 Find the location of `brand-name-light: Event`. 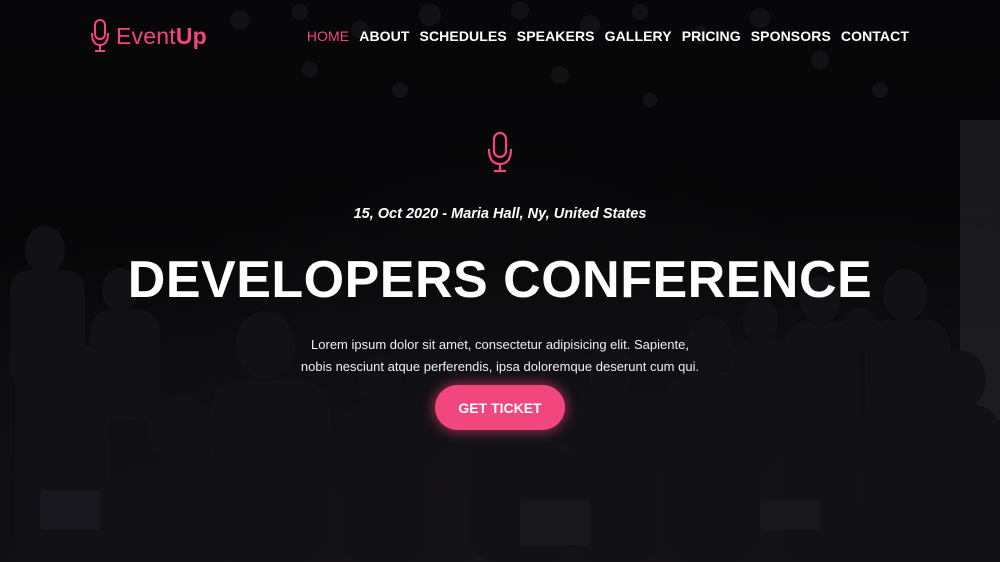

brand-name-light: Event is located at coordinates (146, 35).